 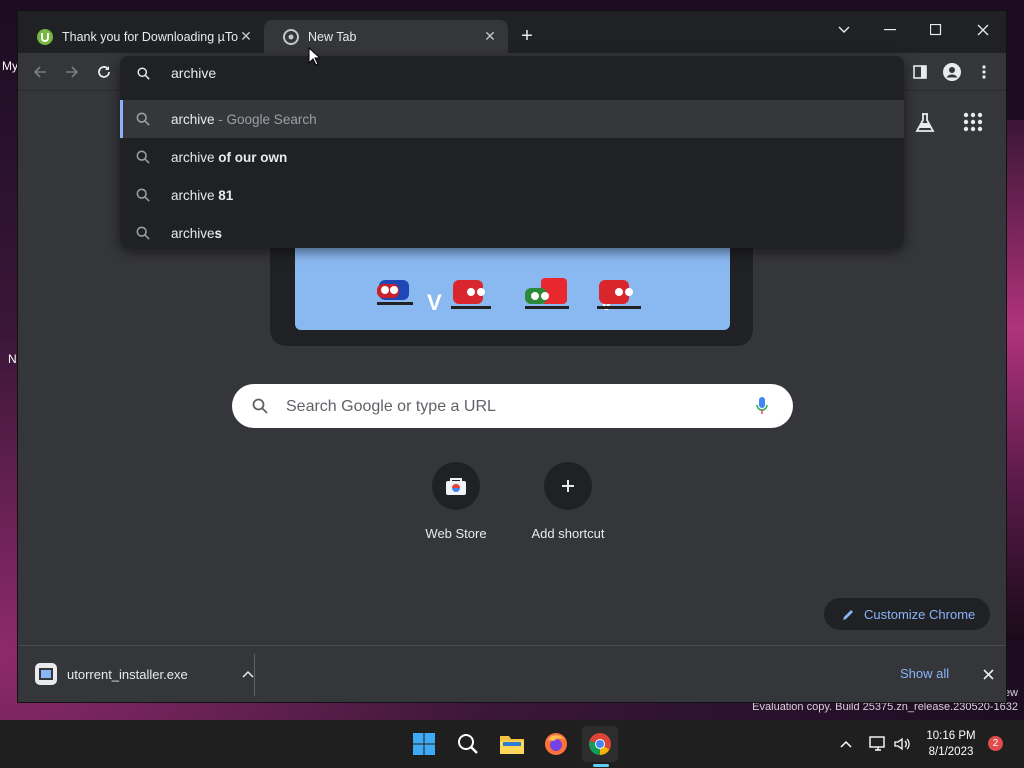 I want to click on suggestion-text: archive 81, so click(x=202, y=195).